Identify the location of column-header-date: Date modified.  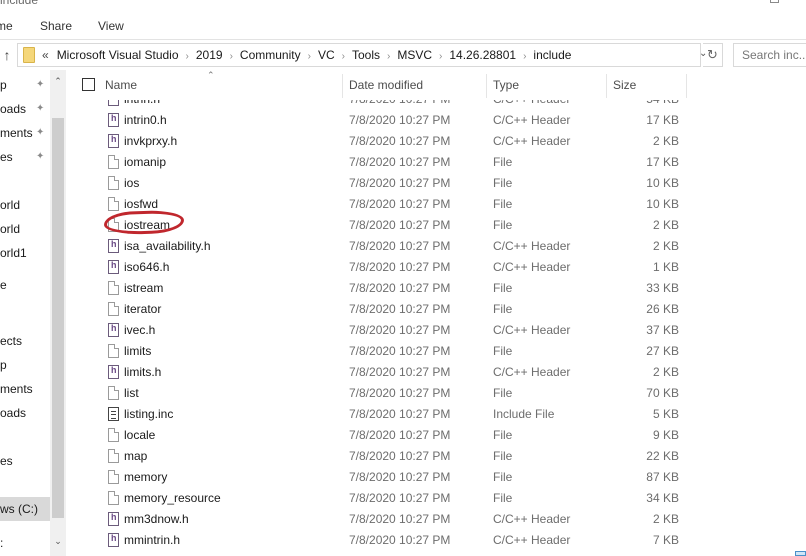
(386, 85).